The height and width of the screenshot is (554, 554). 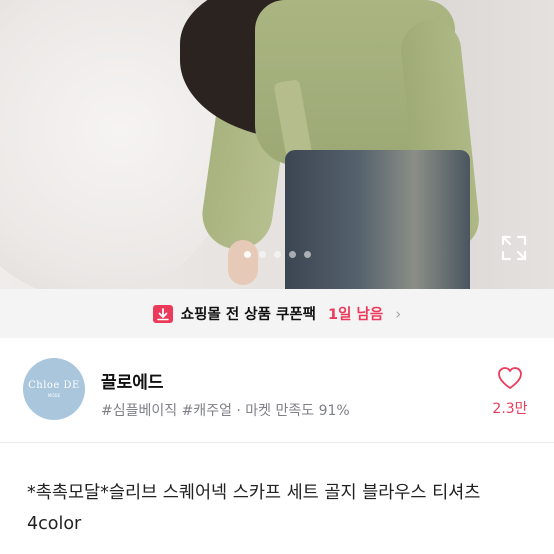 I want to click on coupon-remaining: 1일 남음, so click(x=356, y=315).